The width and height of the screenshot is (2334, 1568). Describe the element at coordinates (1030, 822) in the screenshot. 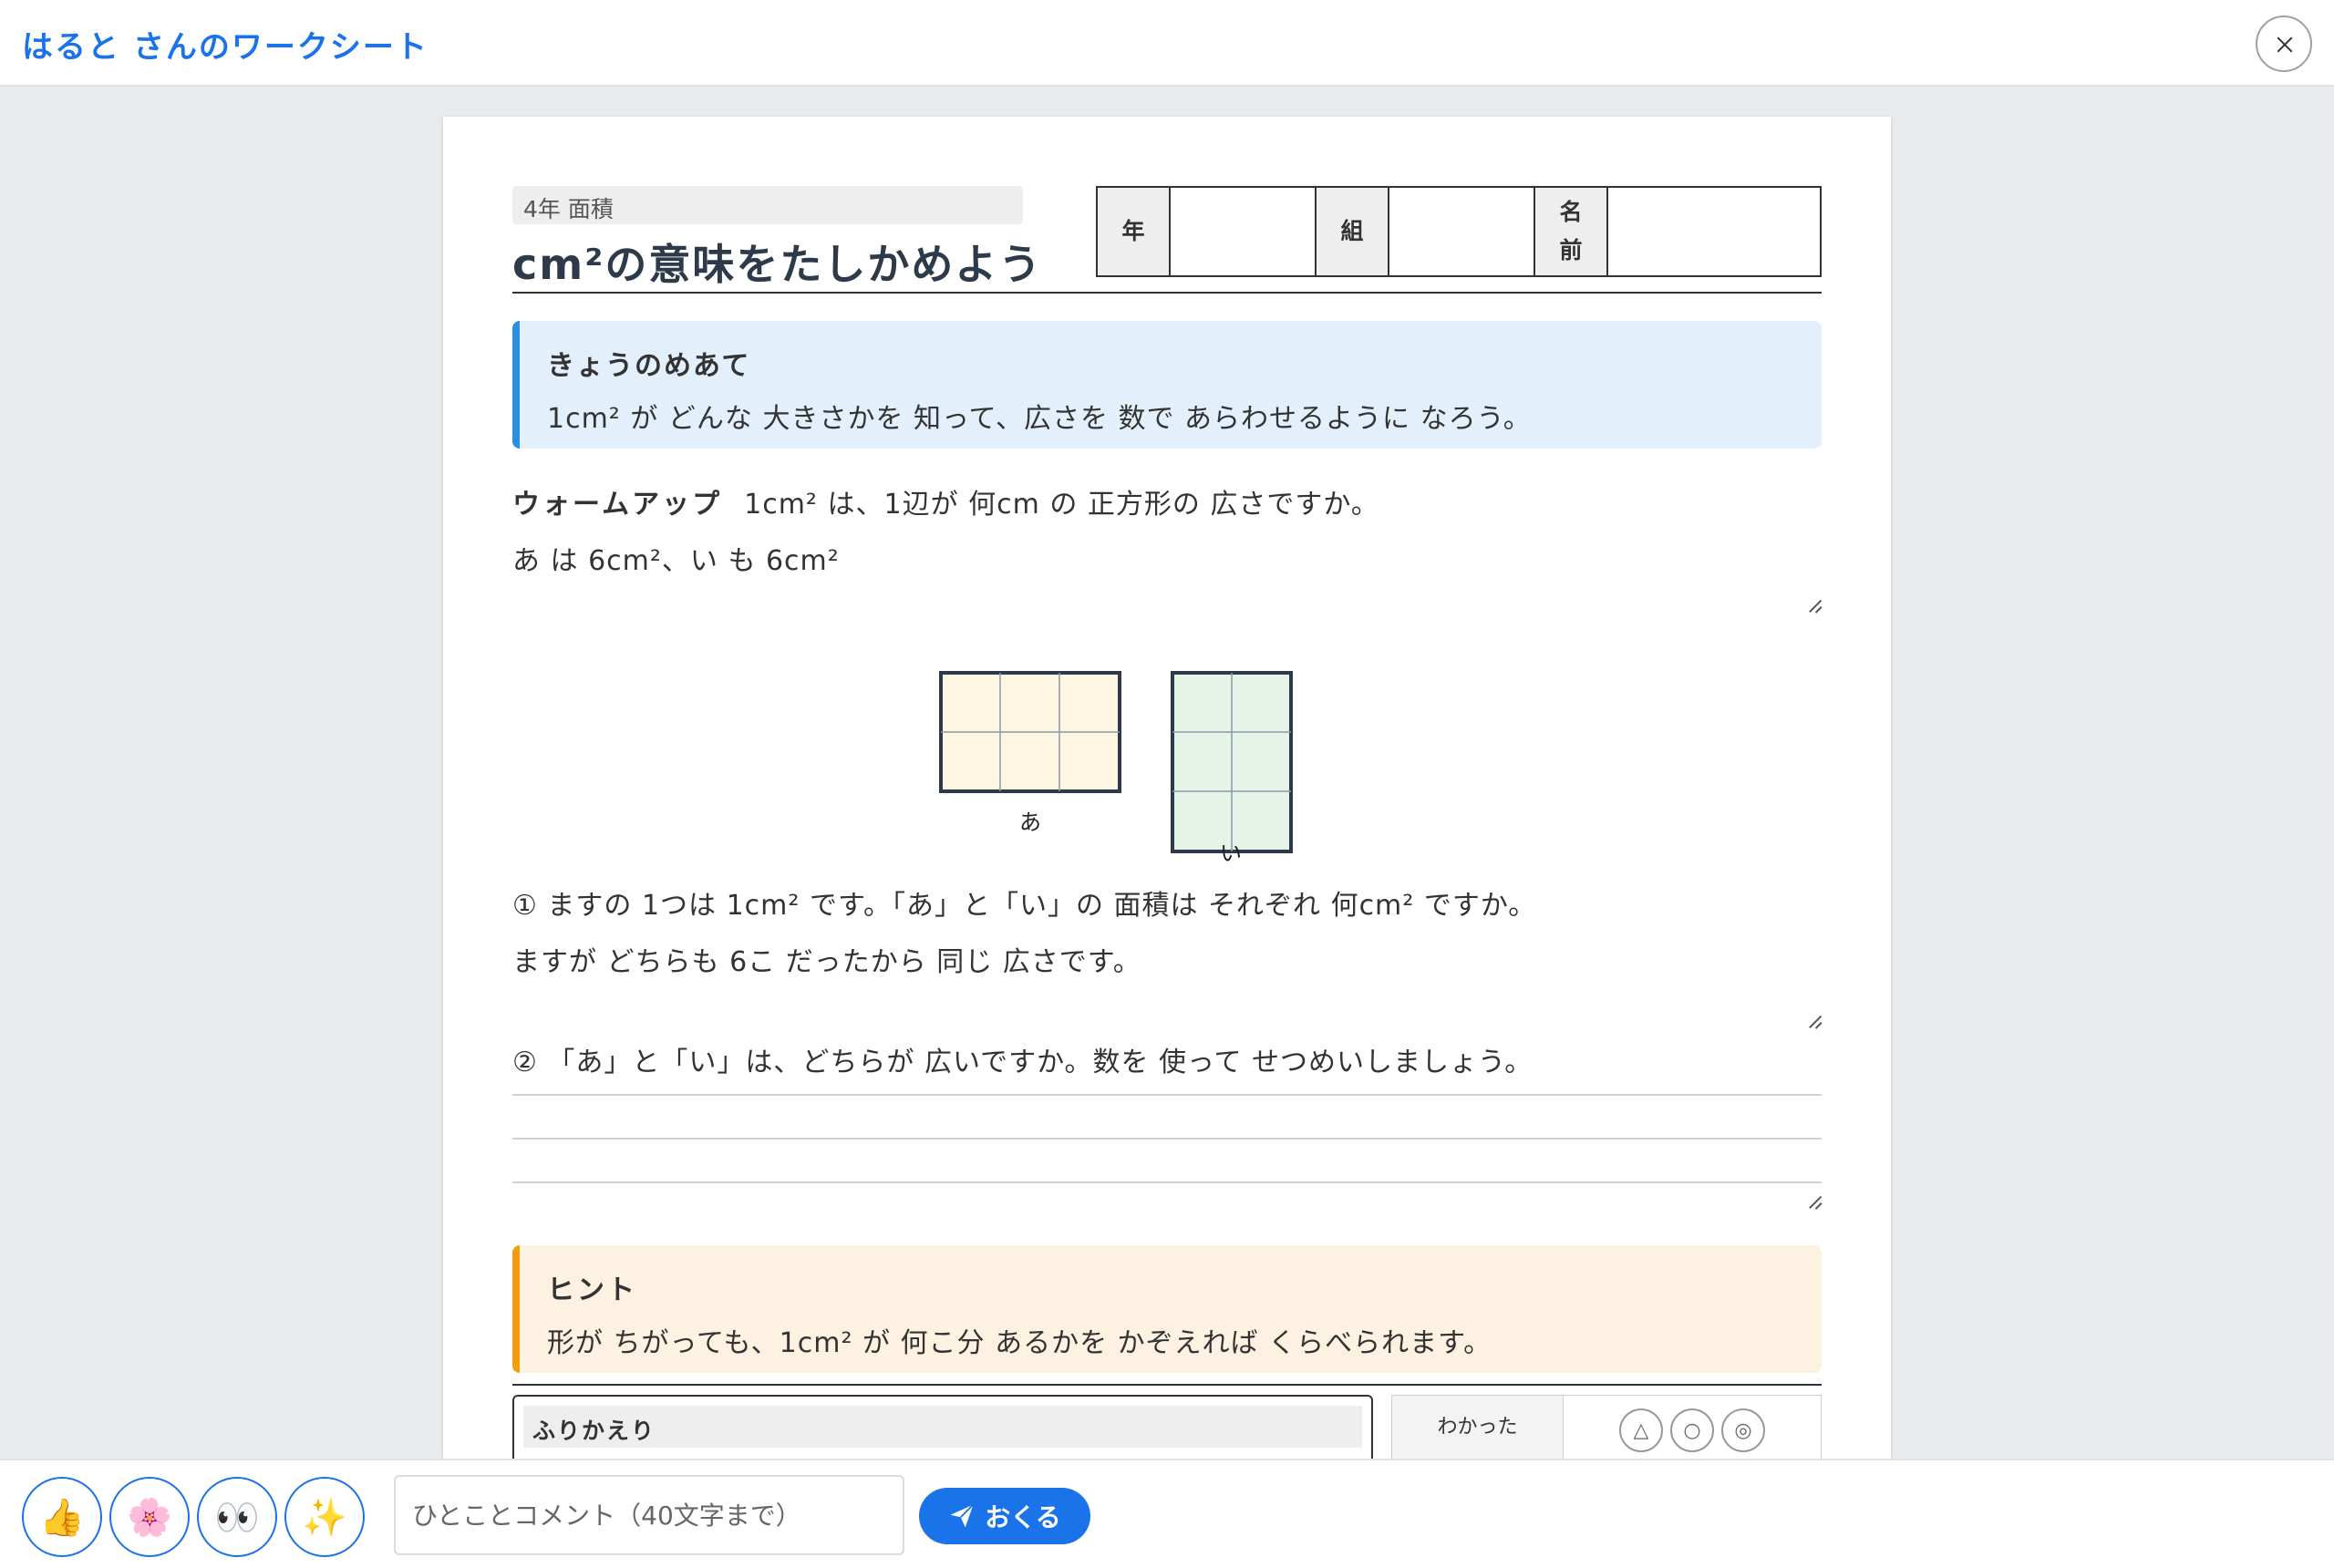

I see `figure-a-label: あ` at that location.